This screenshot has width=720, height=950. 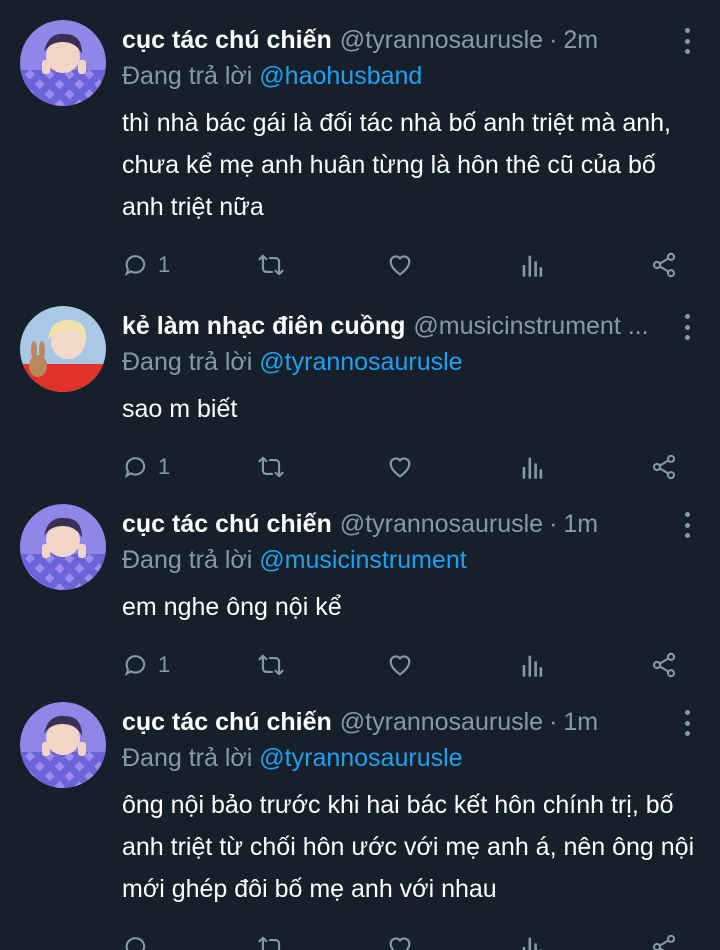 What do you see at coordinates (362, 560) in the screenshot?
I see `mention-link: @musicinstrument` at bounding box center [362, 560].